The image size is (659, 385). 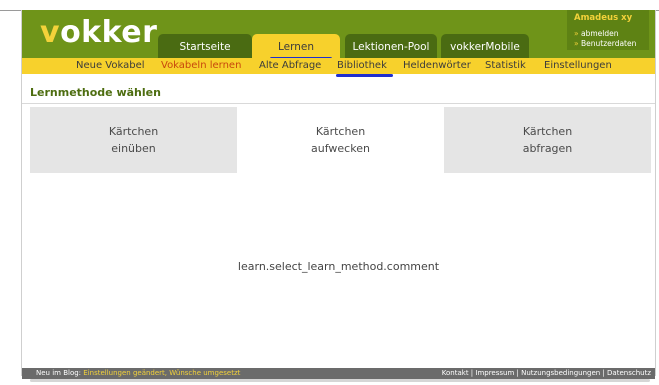 What do you see at coordinates (599, 33) in the screenshot?
I see `logout-label: abmelden` at bounding box center [599, 33].